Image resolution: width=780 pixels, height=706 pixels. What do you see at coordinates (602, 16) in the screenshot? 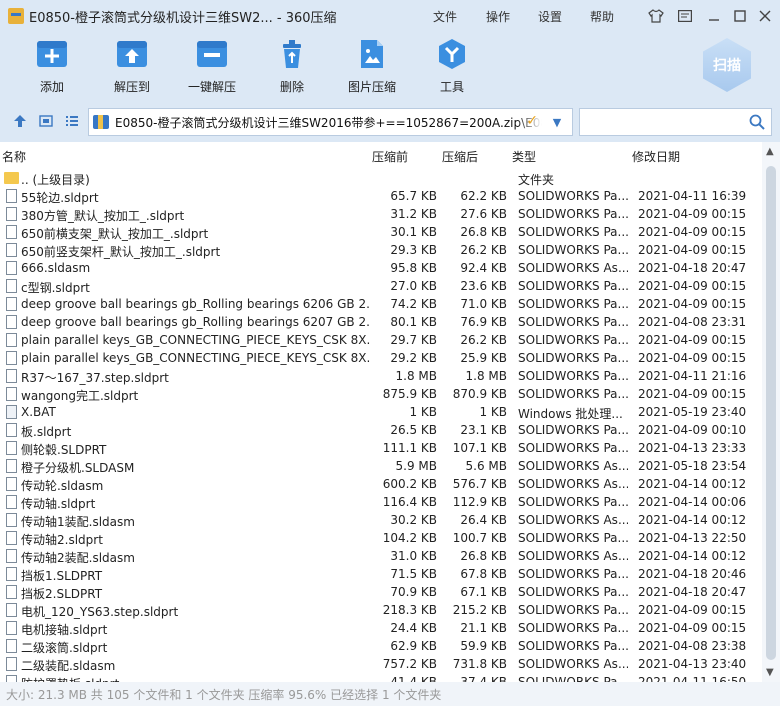
I see `menu-help: 帮助` at bounding box center [602, 16].